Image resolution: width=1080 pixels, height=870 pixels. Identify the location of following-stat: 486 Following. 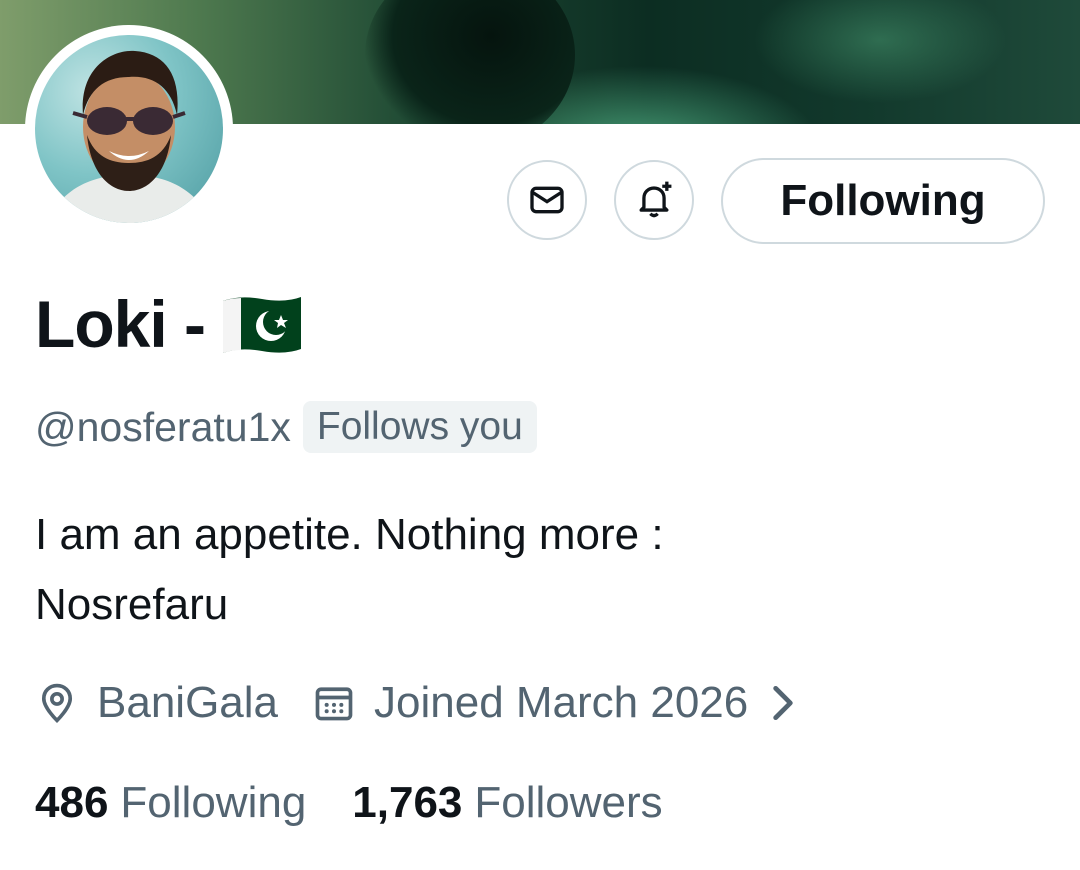
(170, 803).